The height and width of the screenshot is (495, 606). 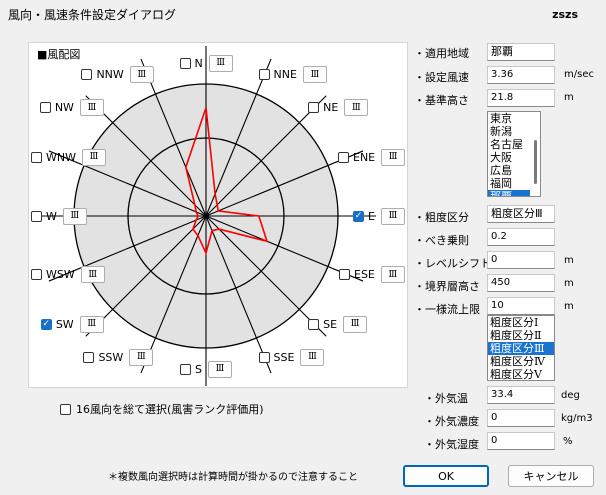 I want to click on direction-rank-button-s: Ⅲ, so click(x=219, y=369).